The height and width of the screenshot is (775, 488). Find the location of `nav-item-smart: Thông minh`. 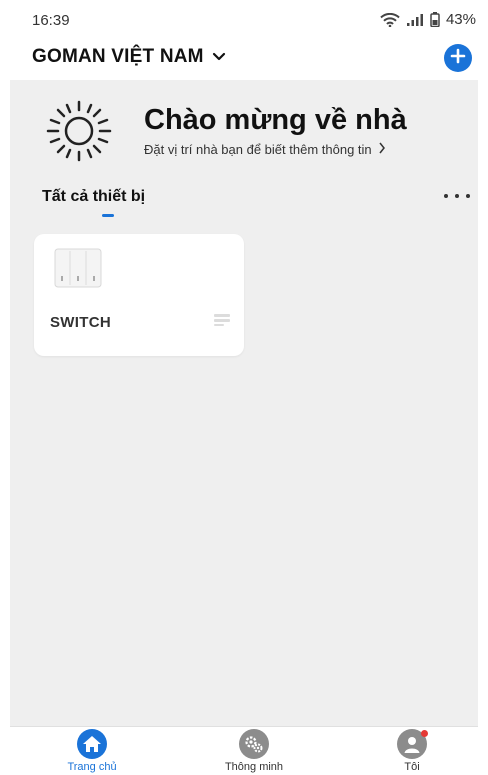

nav-item-smart: Thông minh is located at coordinates (254, 751).